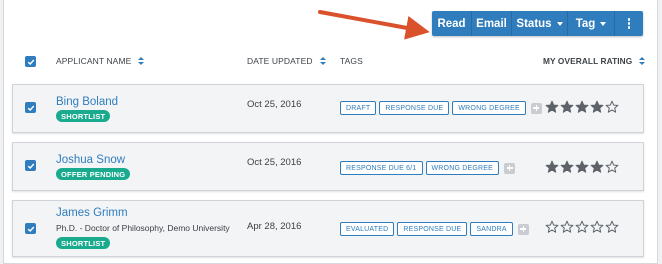 This screenshot has width=662, height=264. Describe the element at coordinates (381, 168) in the screenshot. I see `tag-chip: RESPONSE DUE 6/1` at that location.